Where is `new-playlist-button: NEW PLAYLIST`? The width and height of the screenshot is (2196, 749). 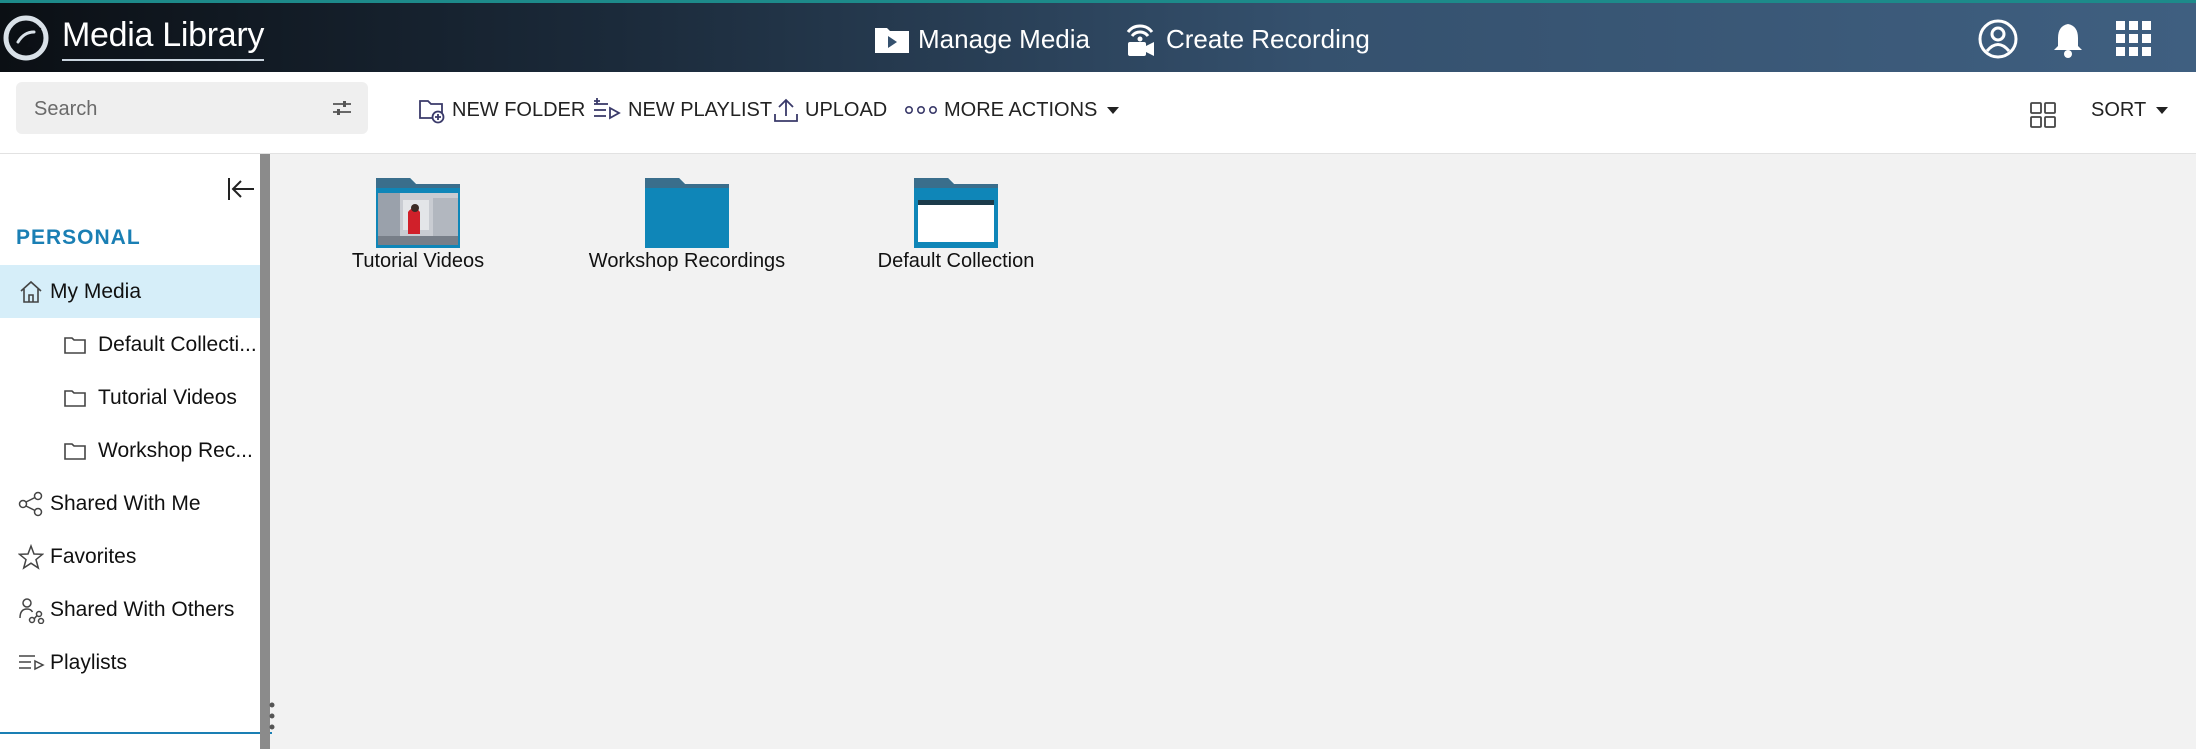
new-playlist-button: NEW PLAYLIST is located at coordinates (682, 110).